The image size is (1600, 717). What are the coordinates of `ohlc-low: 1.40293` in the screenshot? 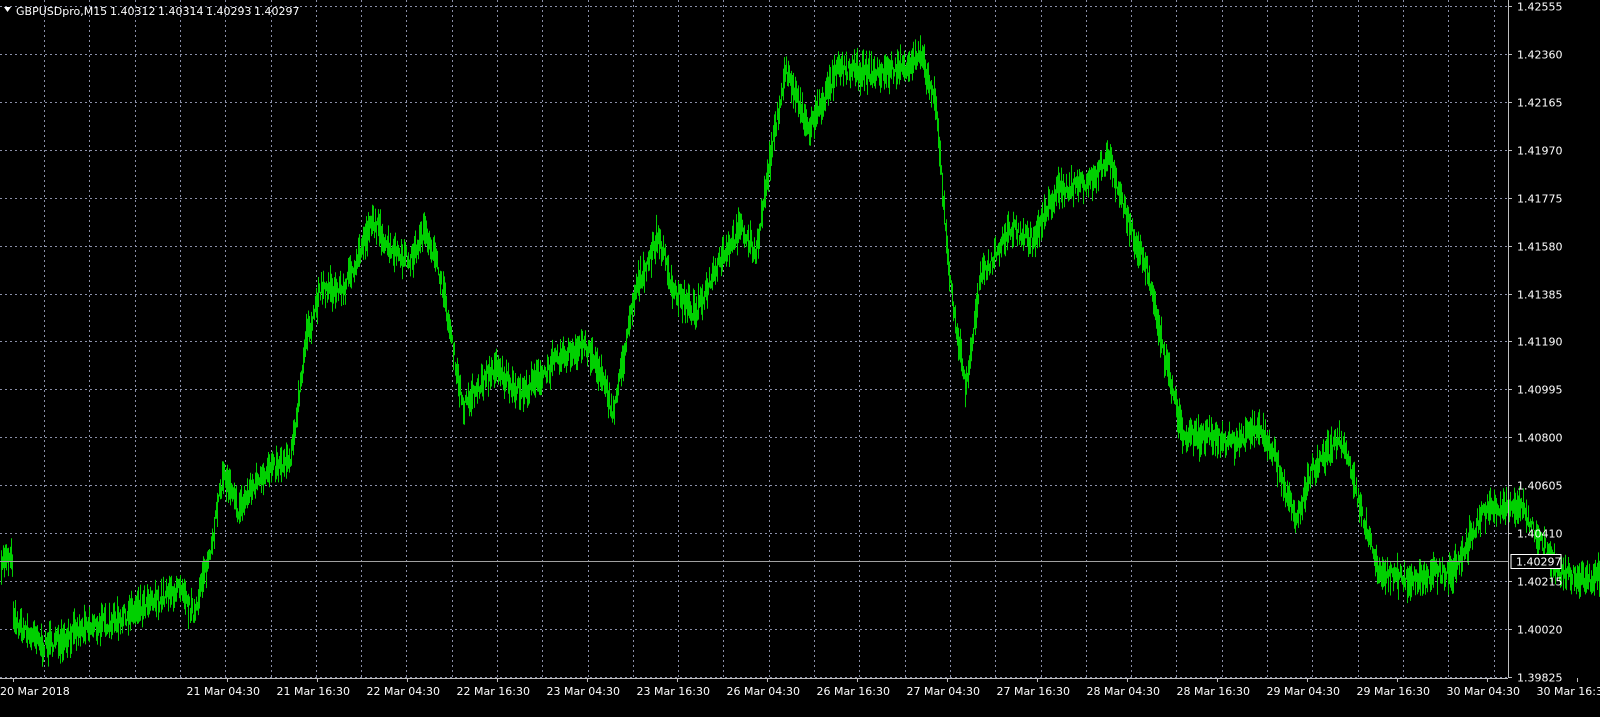 It's located at (229, 11).